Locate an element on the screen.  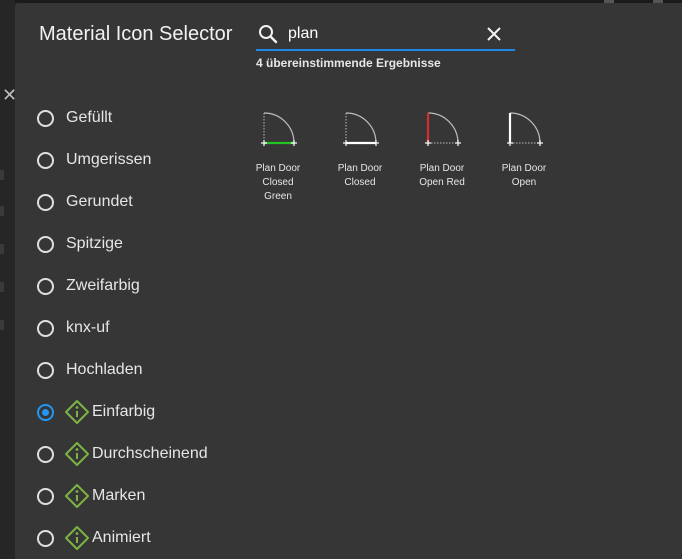
result-tile: Plan Door Closed Green is located at coordinates (278, 155).